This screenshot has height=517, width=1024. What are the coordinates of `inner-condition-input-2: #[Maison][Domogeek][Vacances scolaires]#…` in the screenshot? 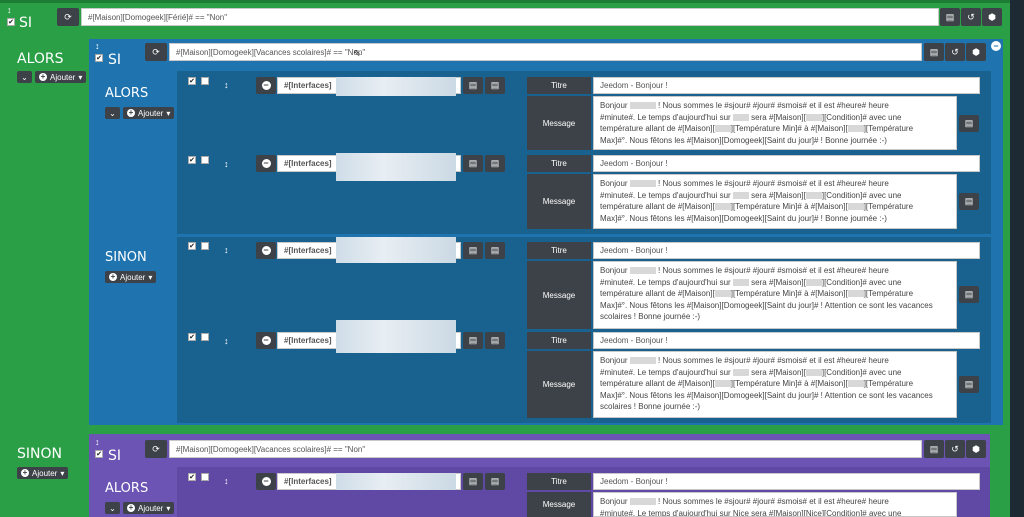 It's located at (545, 449).